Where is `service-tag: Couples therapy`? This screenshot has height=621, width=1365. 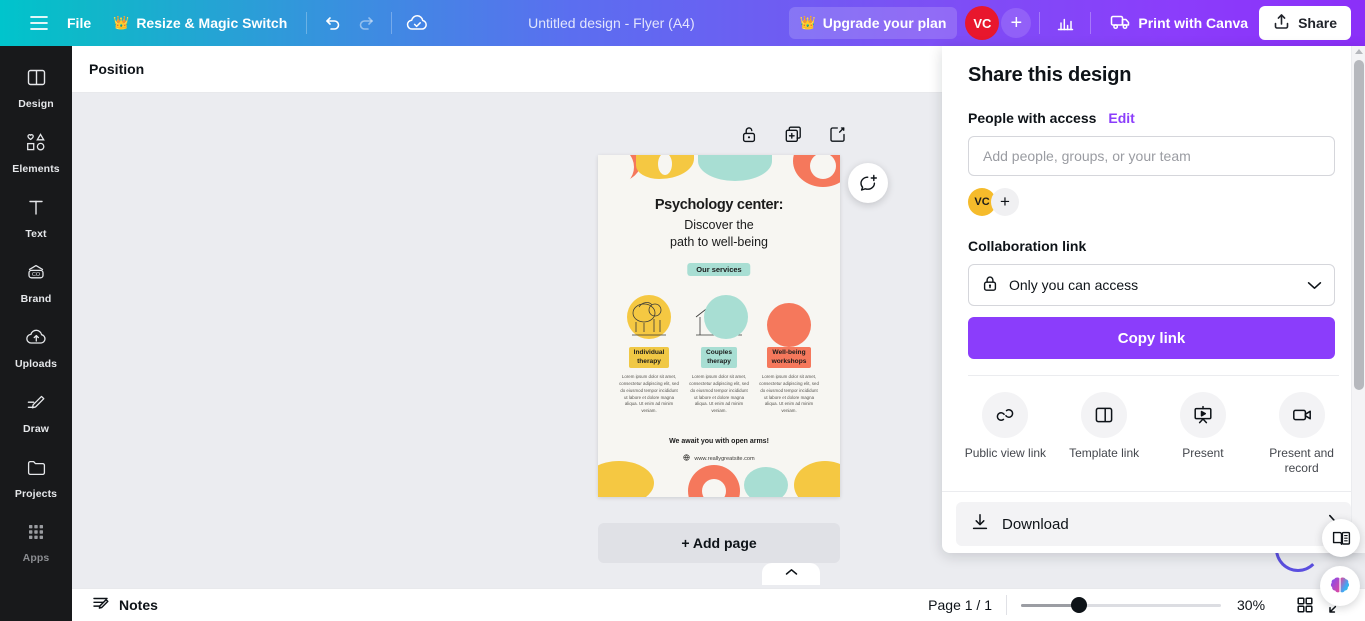 service-tag: Couples therapy is located at coordinates (718, 358).